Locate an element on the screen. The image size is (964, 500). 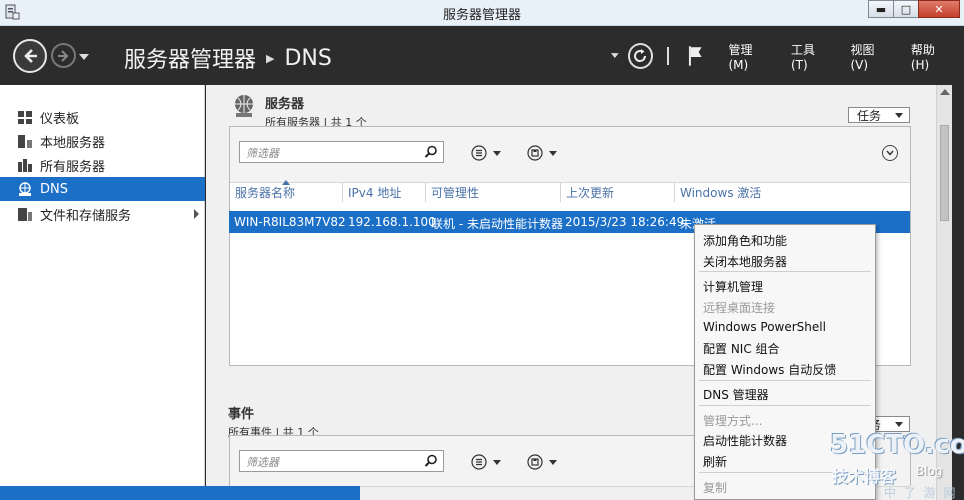
menu-item-start-perf-counters: 启动性能计数器 is located at coordinates (745, 440).